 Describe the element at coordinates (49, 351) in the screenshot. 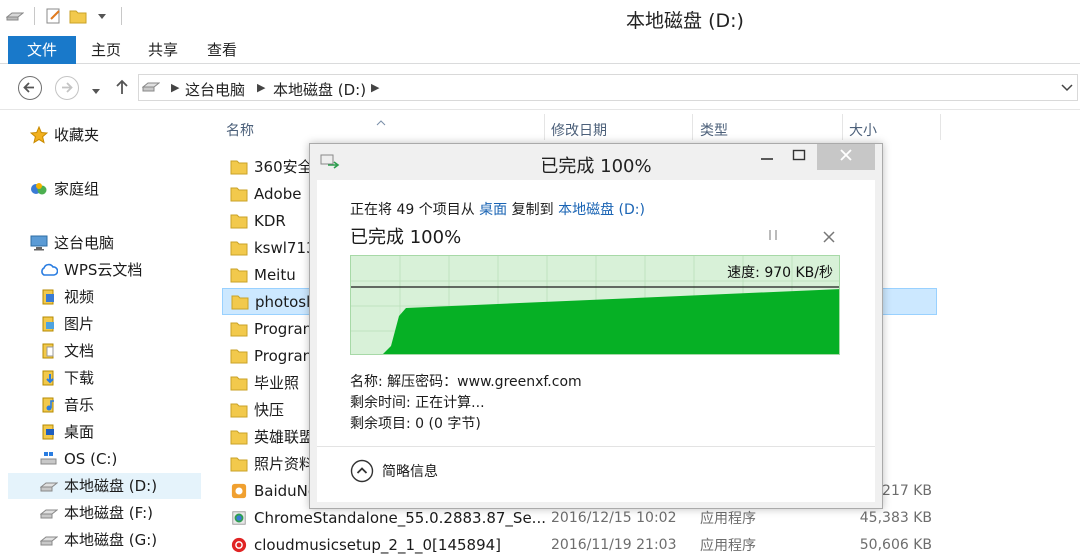

I see `library-documents-icon` at that location.